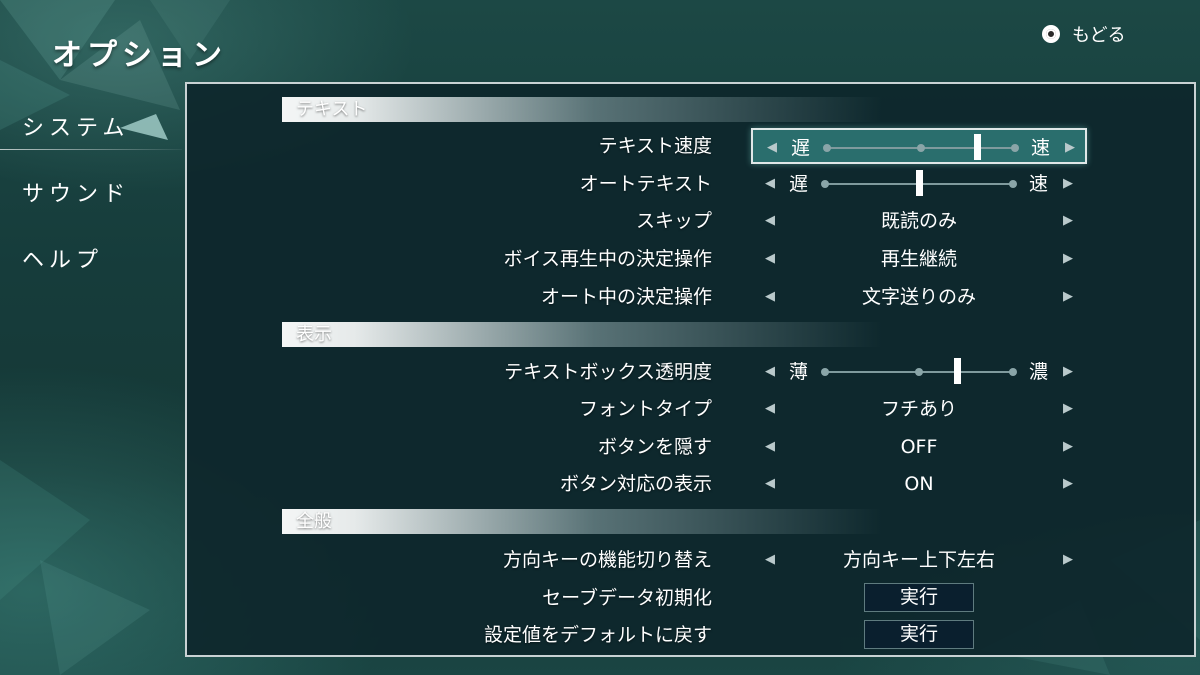 This screenshot has width=1200, height=675. I want to click on option-label: セーブデータ初期化, so click(627, 598).